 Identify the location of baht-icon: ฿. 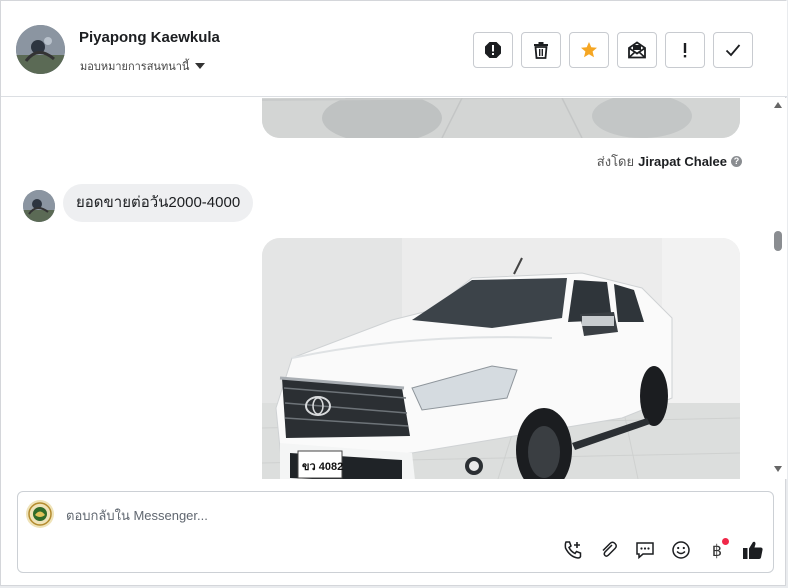
(717, 550).